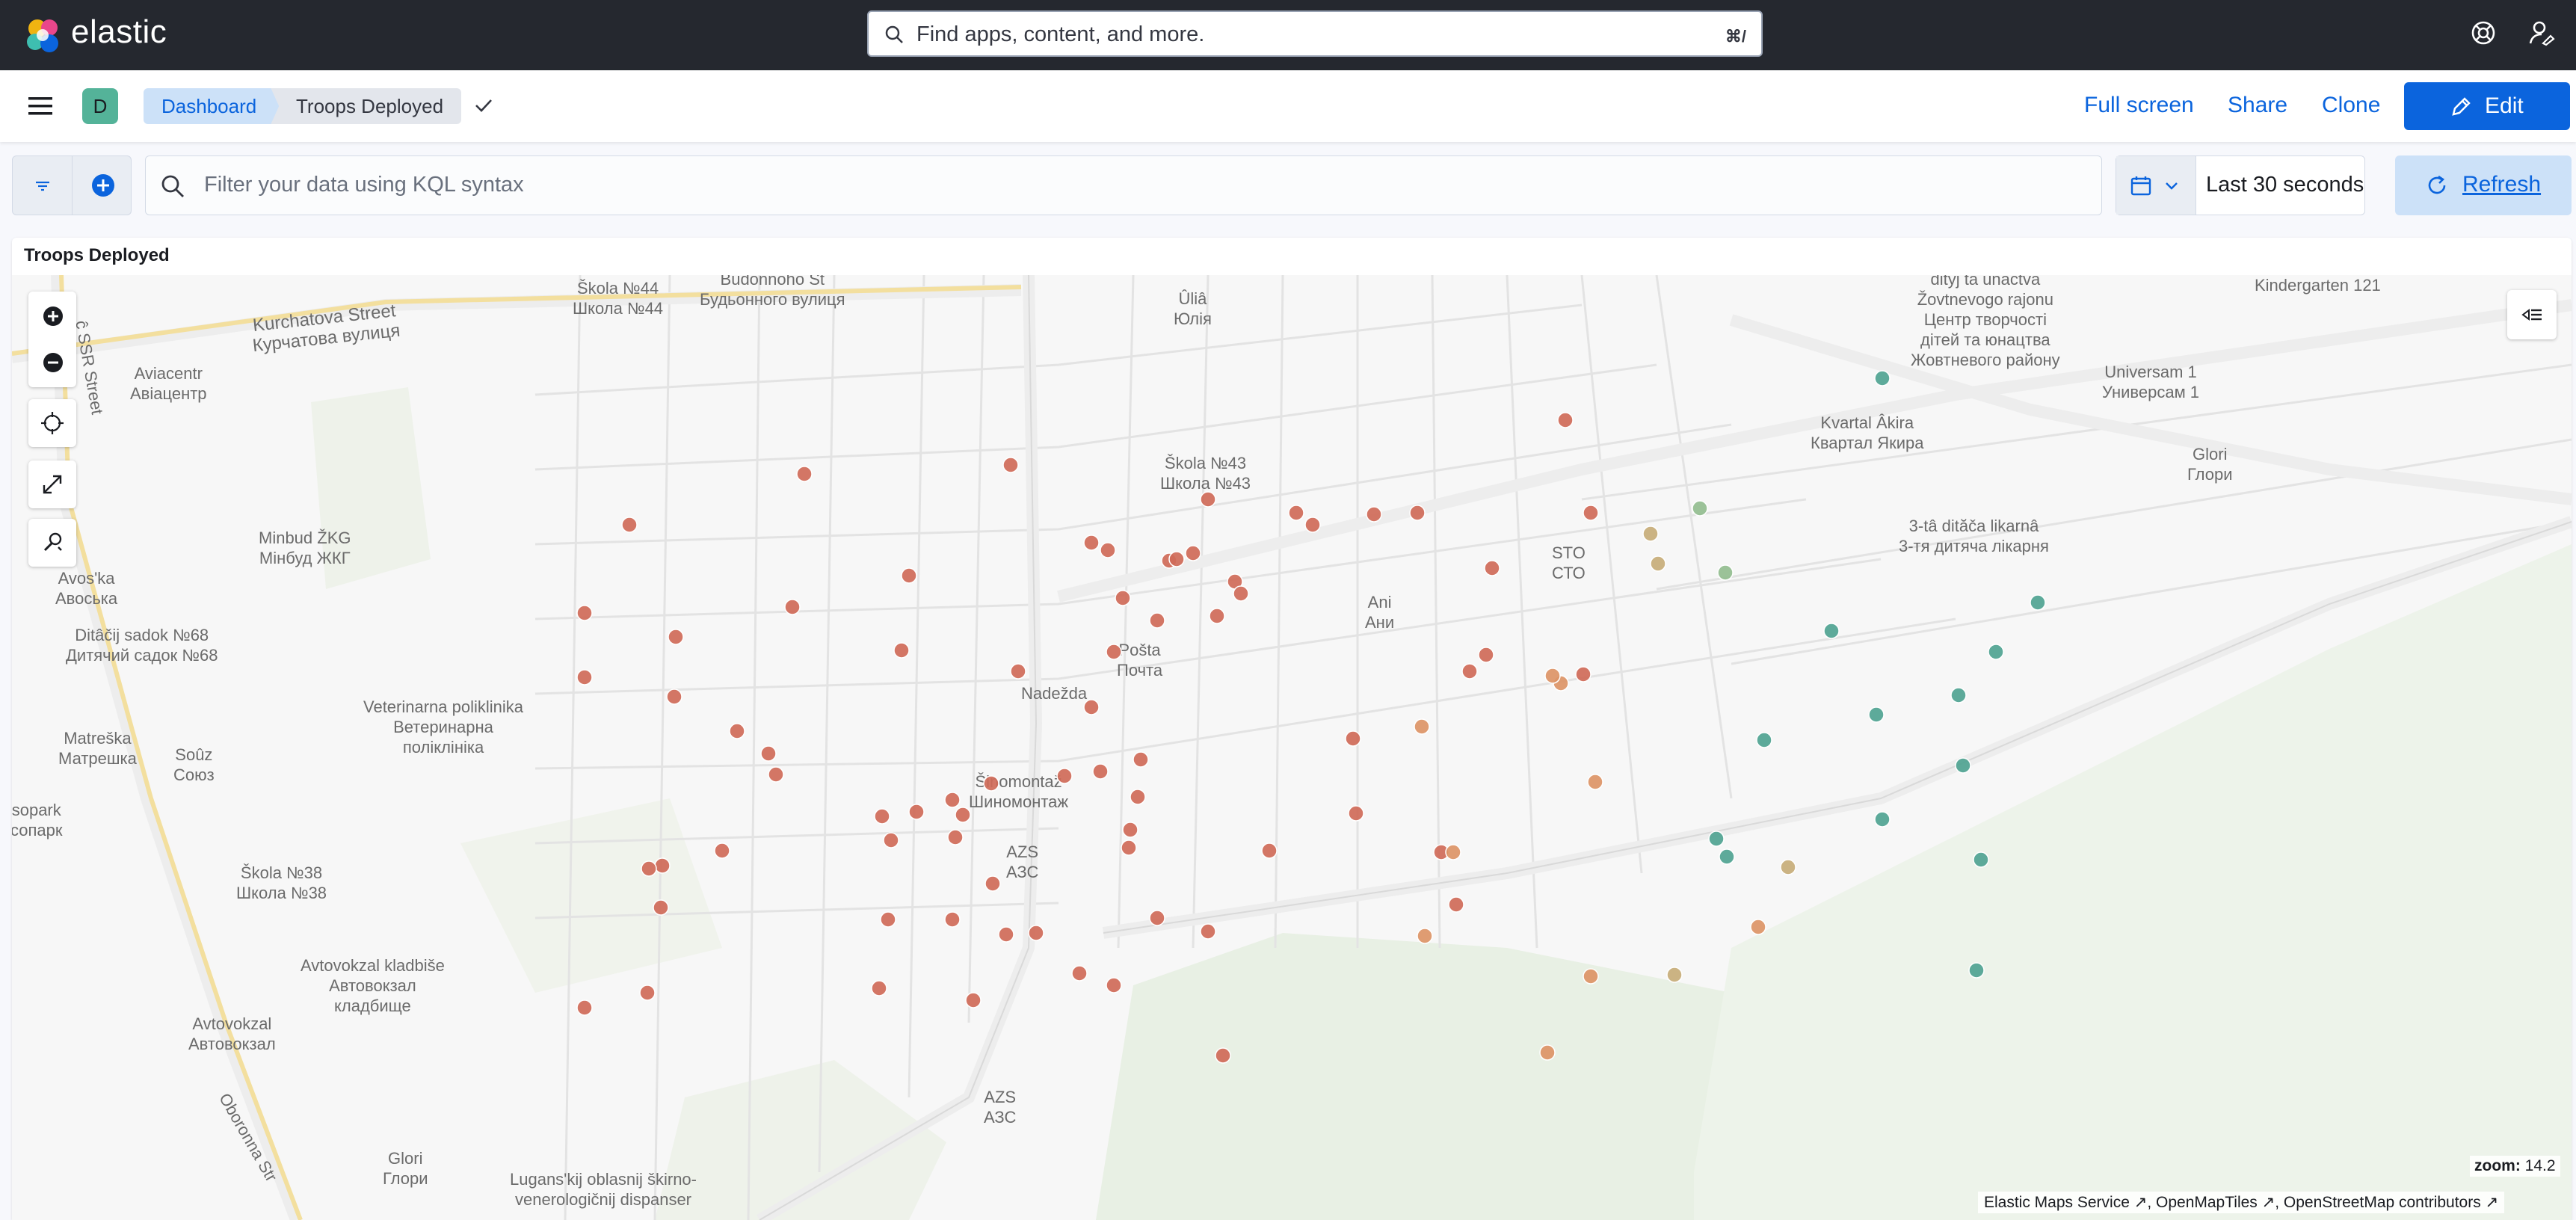 The width and height of the screenshot is (2576, 1220). I want to click on full-screen-map-button, so click(52, 484).